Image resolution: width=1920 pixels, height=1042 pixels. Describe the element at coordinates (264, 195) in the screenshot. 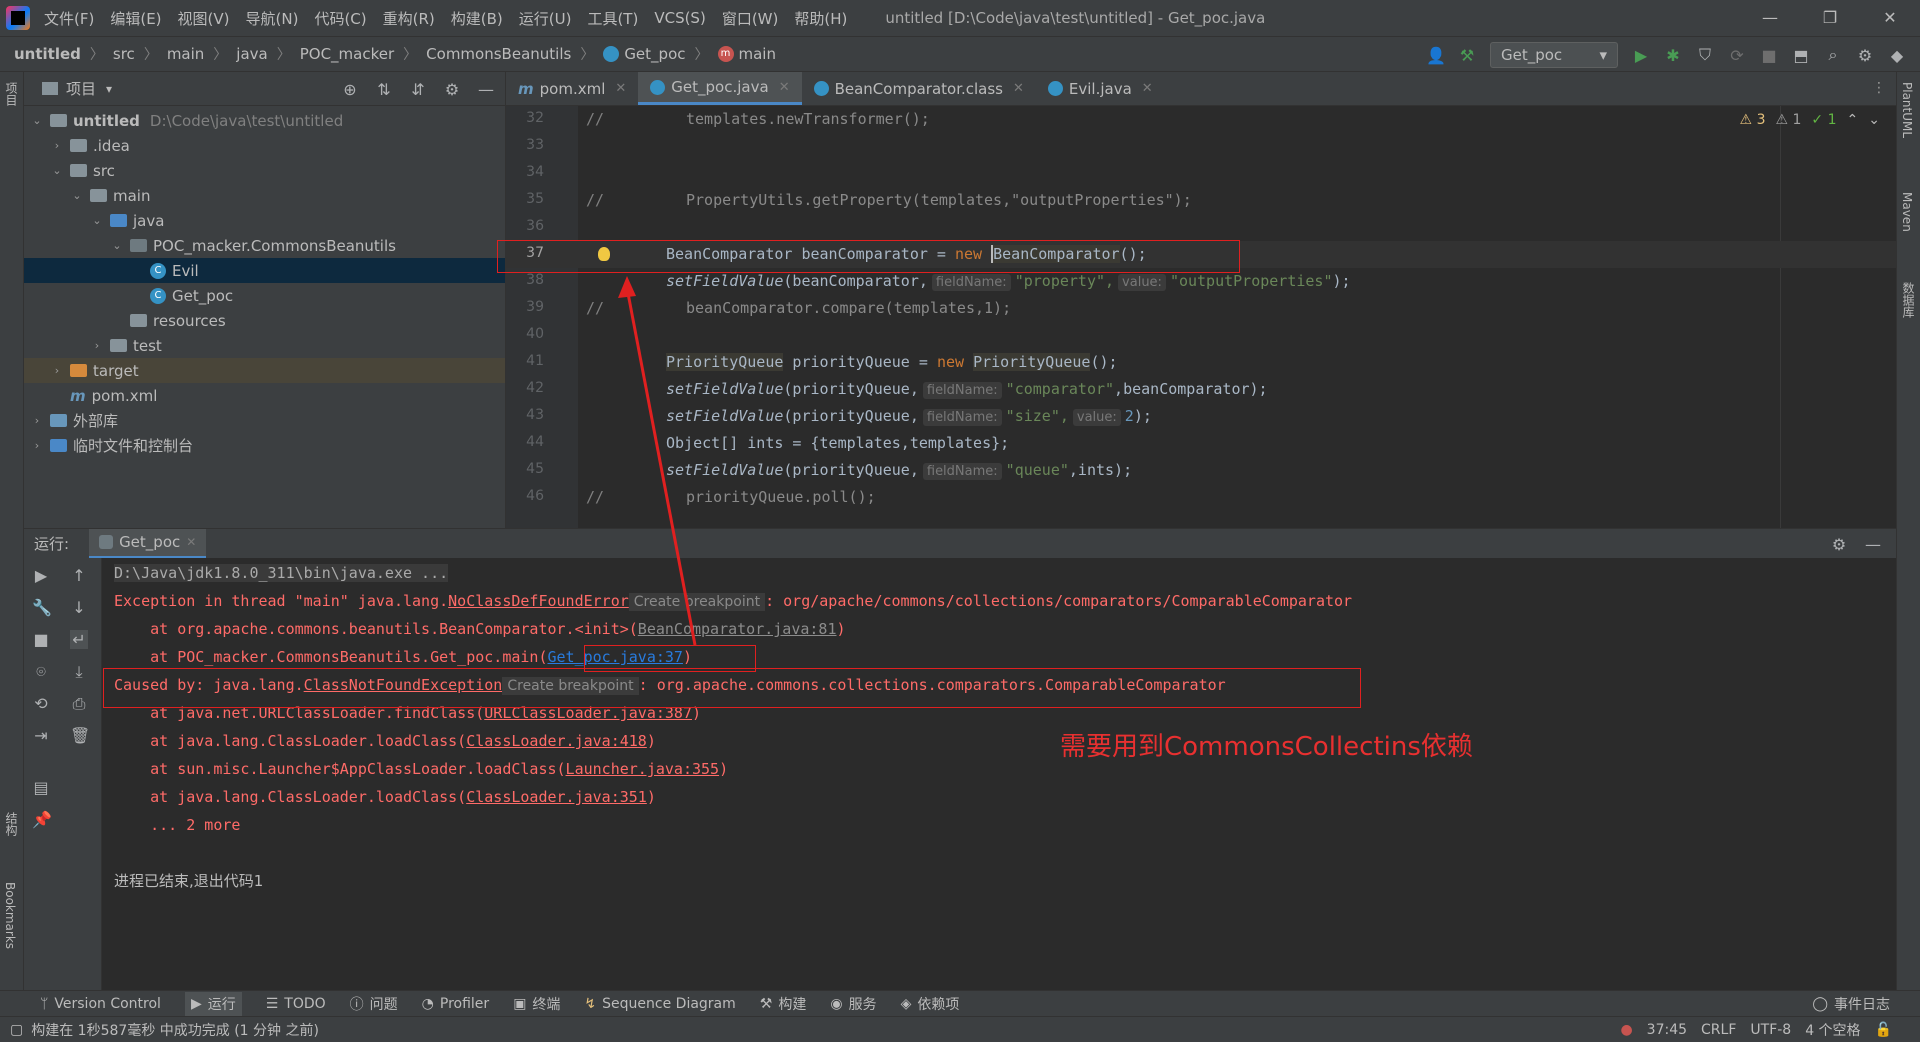

I see `tree-item-main: ⌄ main` at that location.